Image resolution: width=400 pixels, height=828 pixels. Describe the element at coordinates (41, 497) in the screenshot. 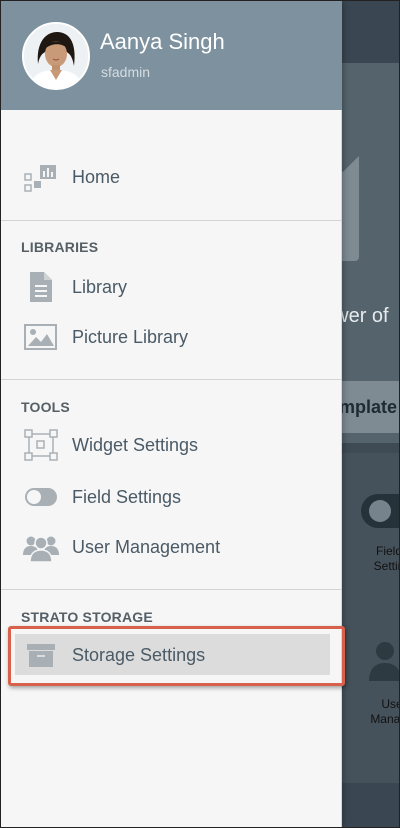

I see `toggle-icon` at that location.